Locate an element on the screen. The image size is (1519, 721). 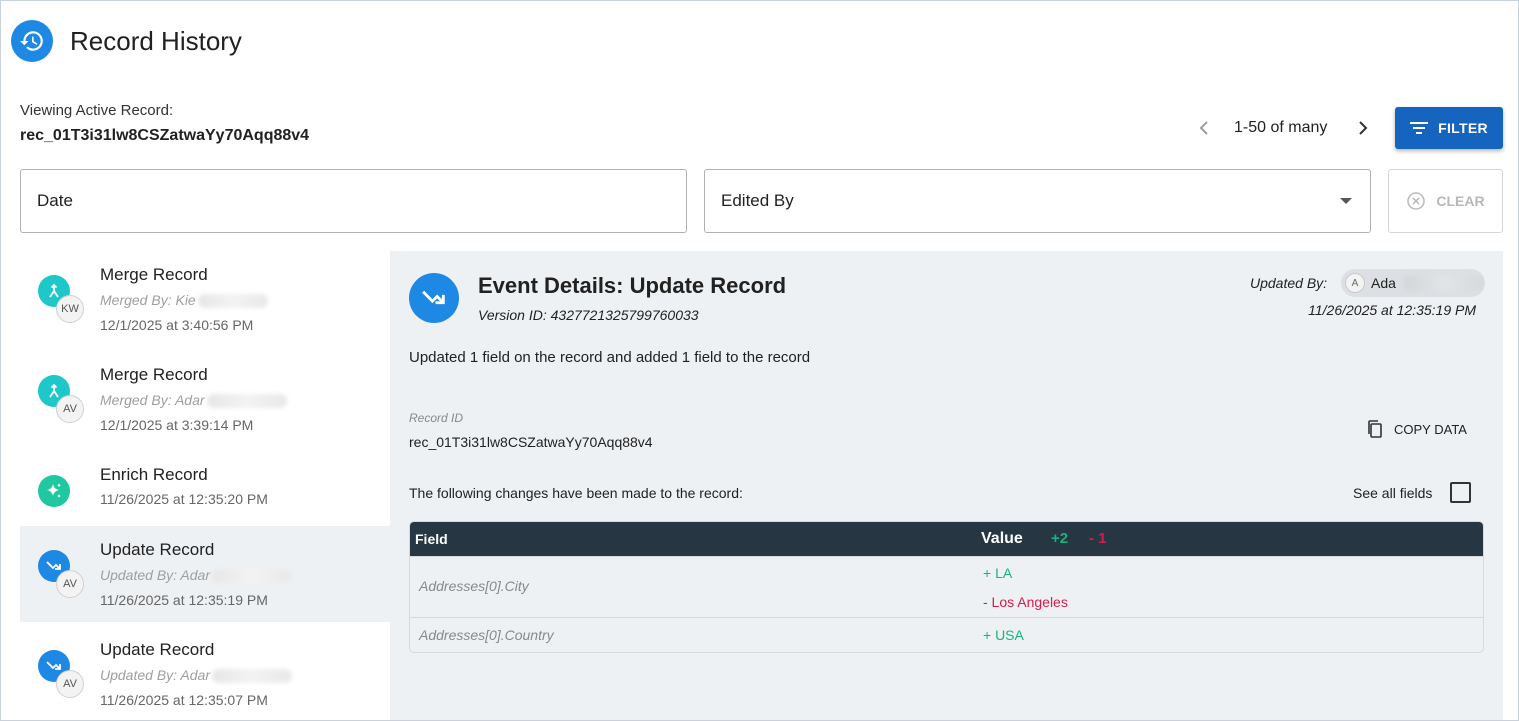
history-item-date: 11/26/2025 at 12:35:07 PM is located at coordinates (184, 700).